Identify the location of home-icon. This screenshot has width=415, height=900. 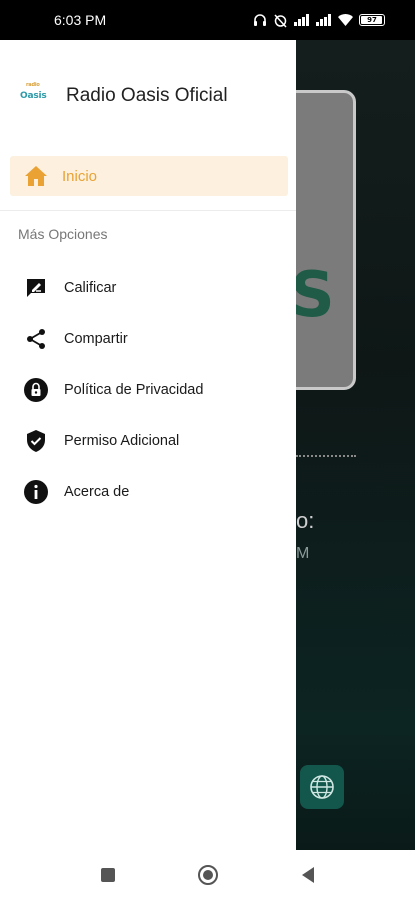
(36, 176).